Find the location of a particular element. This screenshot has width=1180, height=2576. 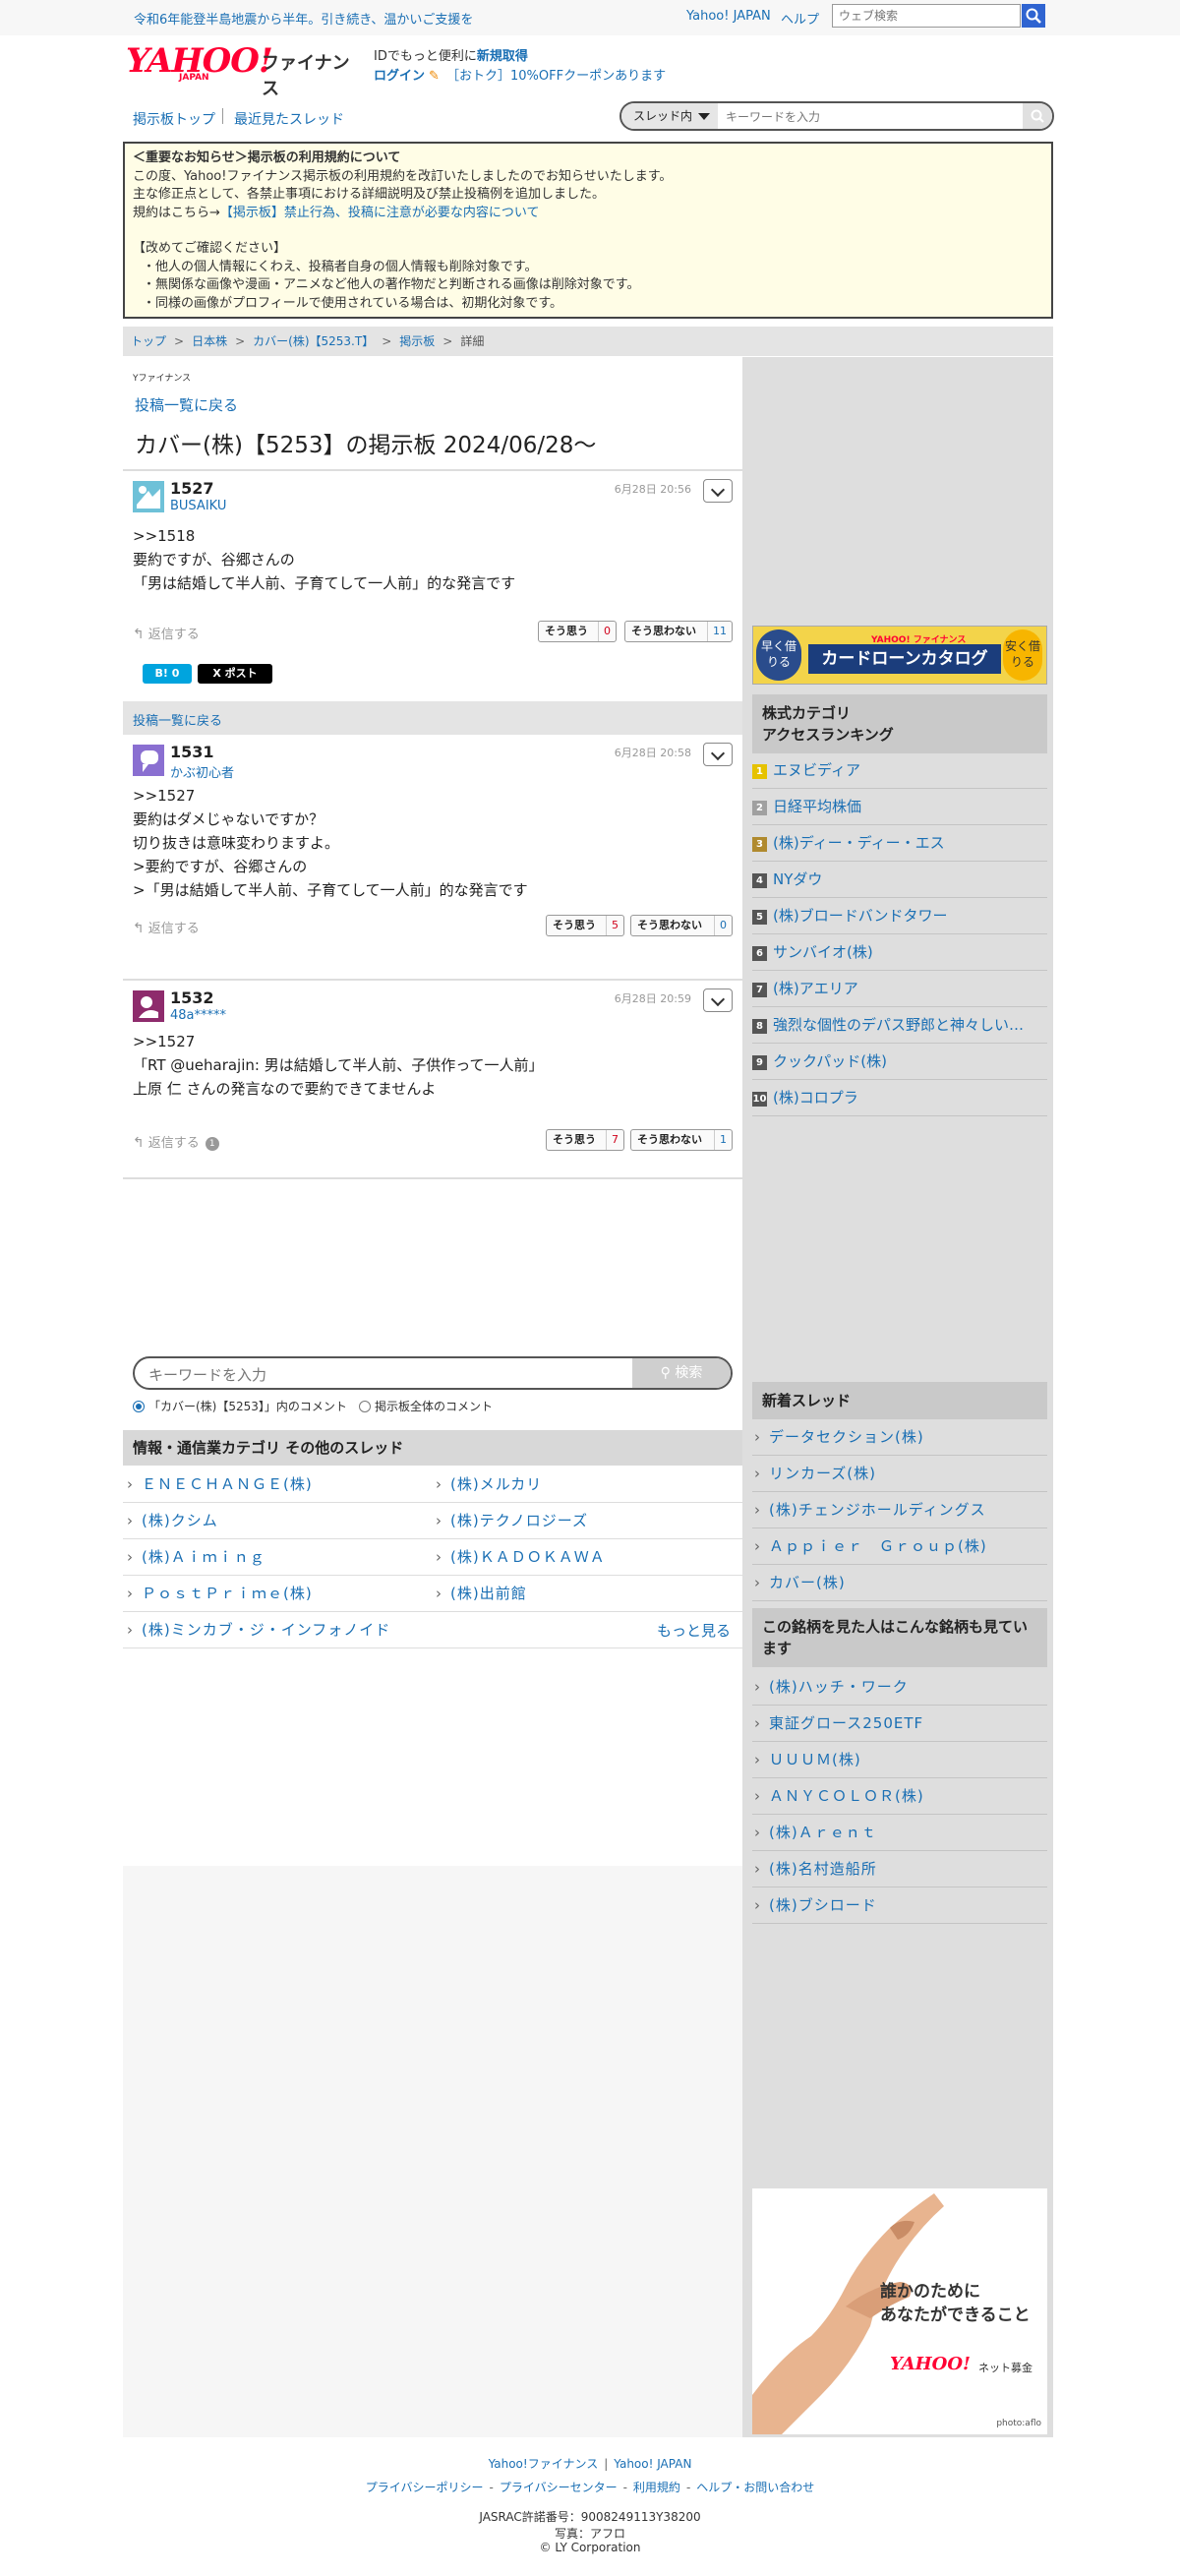

breadcrumb-japan-stocks: 日本株 is located at coordinates (209, 341).